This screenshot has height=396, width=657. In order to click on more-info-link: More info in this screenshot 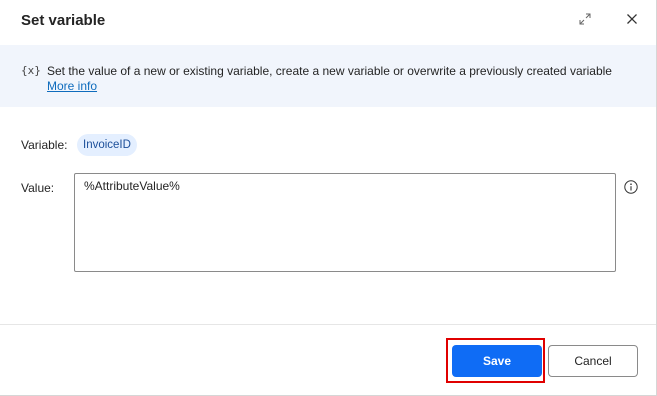, I will do `click(72, 86)`.